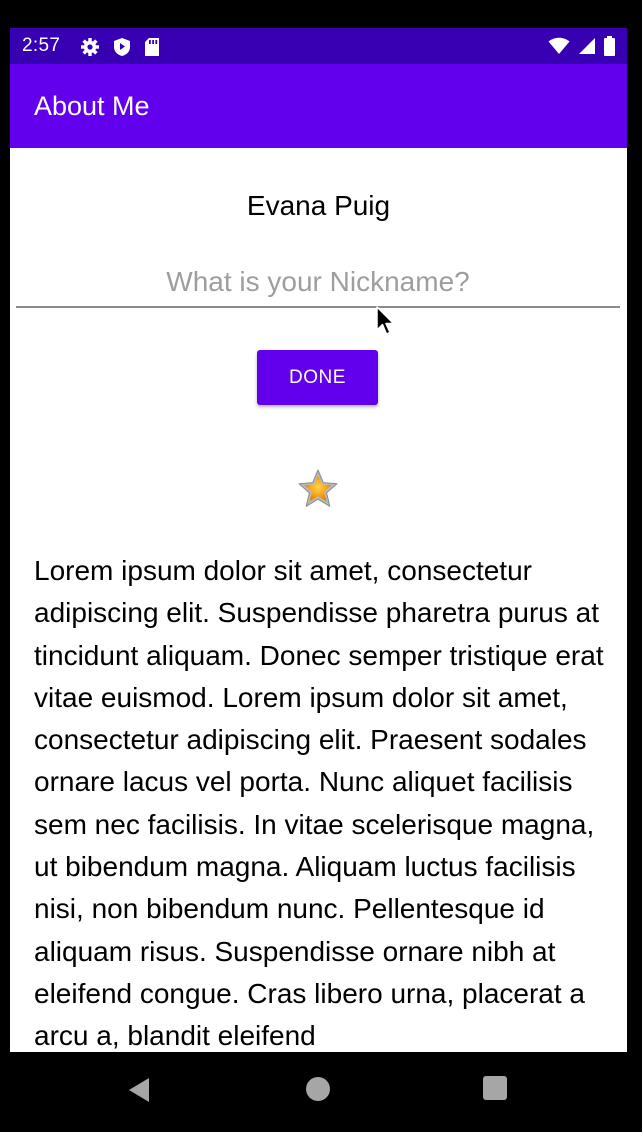 The image size is (642, 1132). I want to click on navigation-bar, so click(321, 1092).